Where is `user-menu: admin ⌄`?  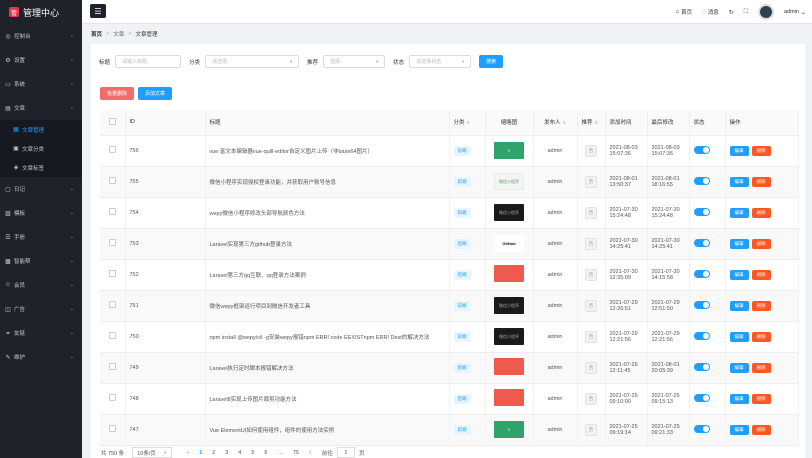
user-menu: admin ⌄ is located at coordinates (795, 12).